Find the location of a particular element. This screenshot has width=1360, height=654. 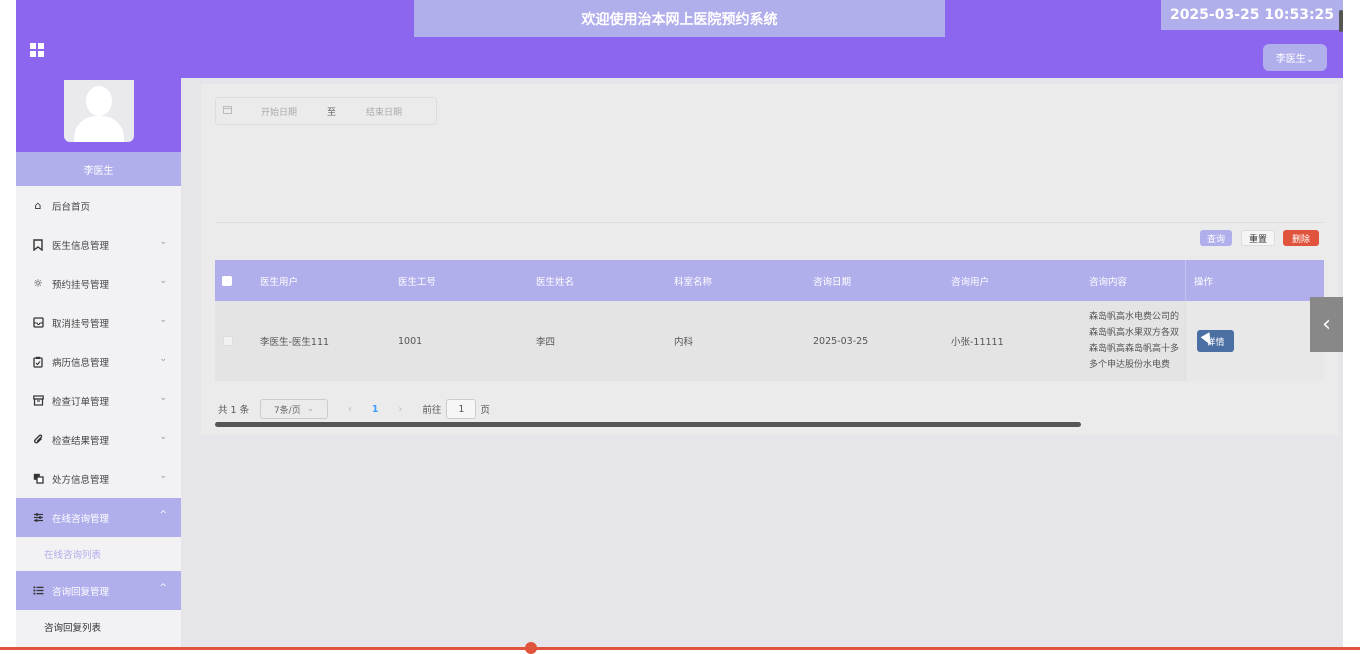

page-size-select: 7条/页 ⌄ is located at coordinates (294, 409).